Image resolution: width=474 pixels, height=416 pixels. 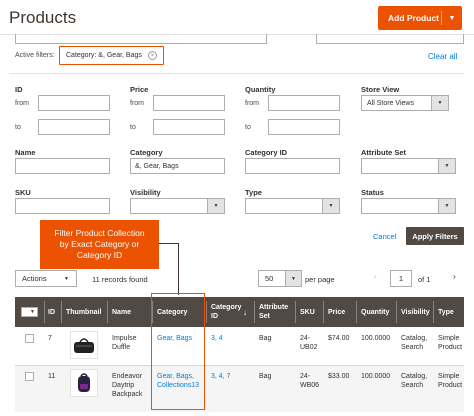 I want to click on sku-filter-label: SKU, so click(x=23, y=192).